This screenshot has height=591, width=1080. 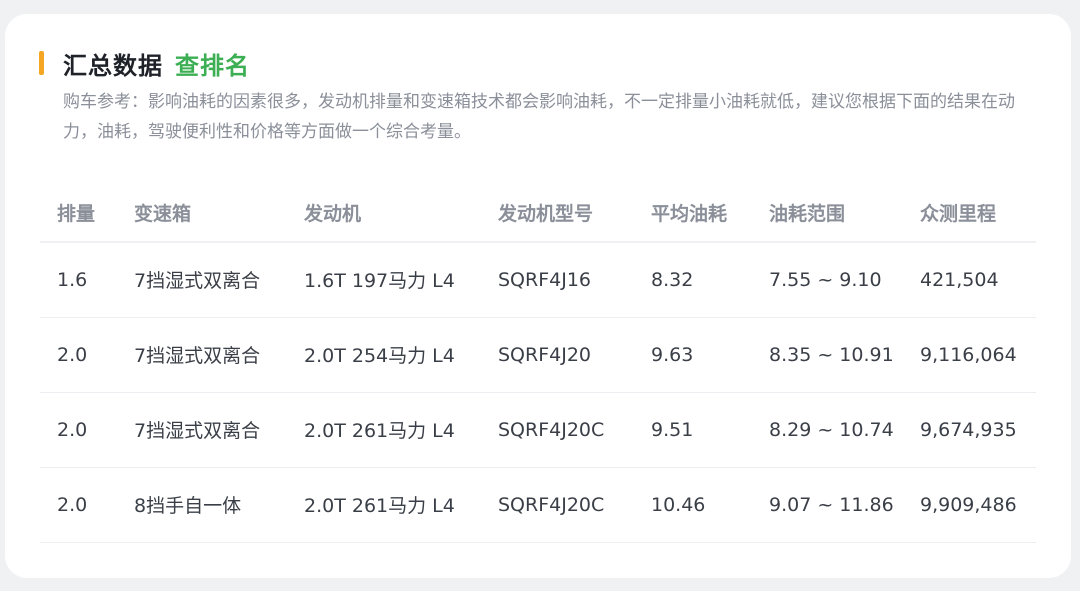 I want to click on cell-avg-consumption: 9.51, so click(x=710, y=430).